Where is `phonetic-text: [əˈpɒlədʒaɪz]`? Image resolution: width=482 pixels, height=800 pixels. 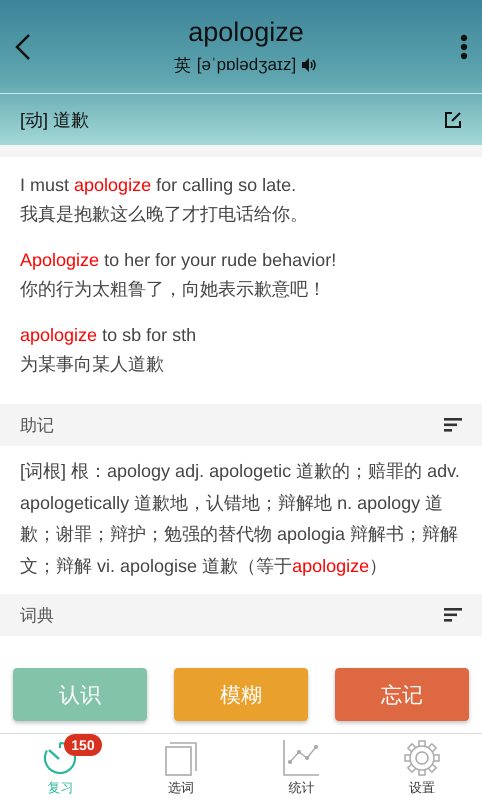 phonetic-text: [əˈpɒlədʒaɪz] is located at coordinates (246, 65).